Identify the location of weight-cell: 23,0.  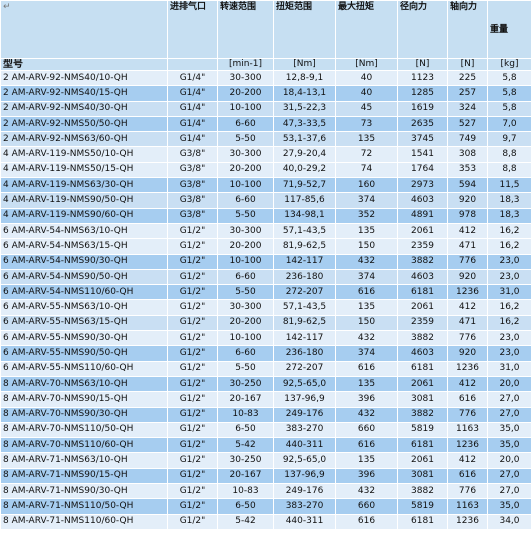
(509, 338).